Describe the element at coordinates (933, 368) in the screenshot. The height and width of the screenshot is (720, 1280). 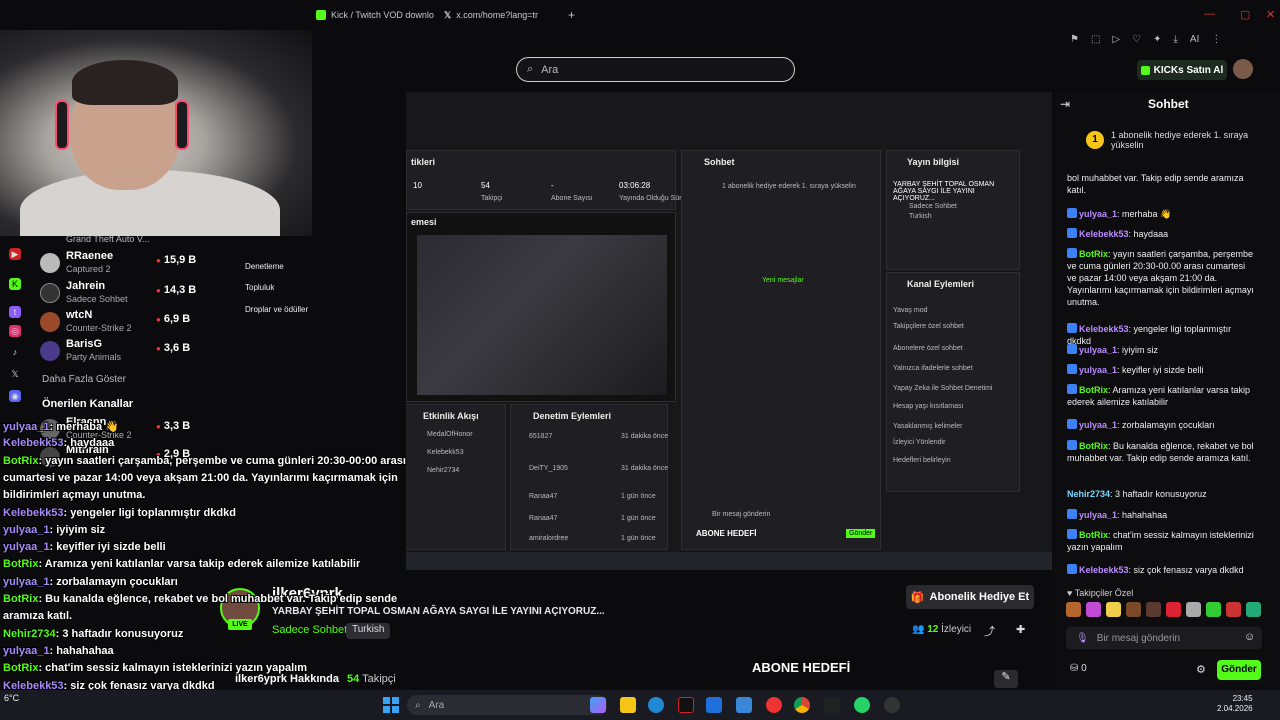
I see `channel-action-item: Yalnızca ifadelerle sohbet` at that location.